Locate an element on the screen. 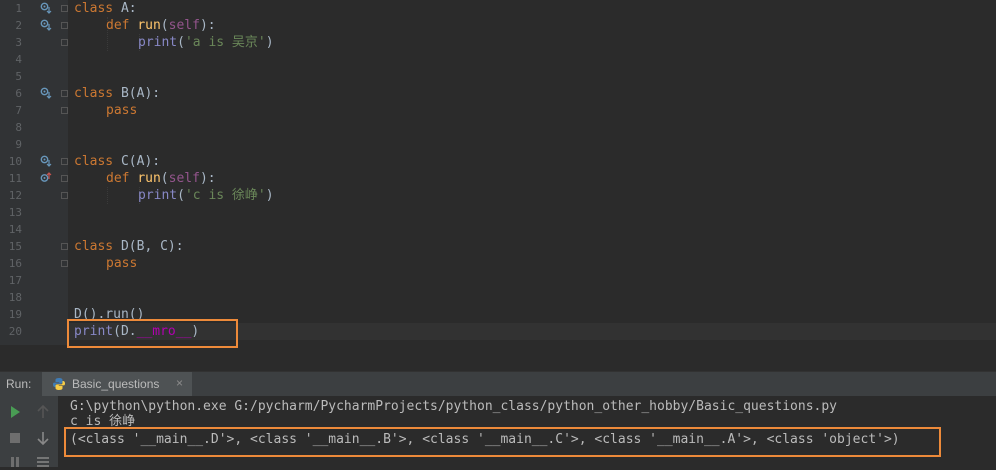 The height and width of the screenshot is (470, 996). run-toolbar: Run: Basic_questions × is located at coordinates (498, 384).